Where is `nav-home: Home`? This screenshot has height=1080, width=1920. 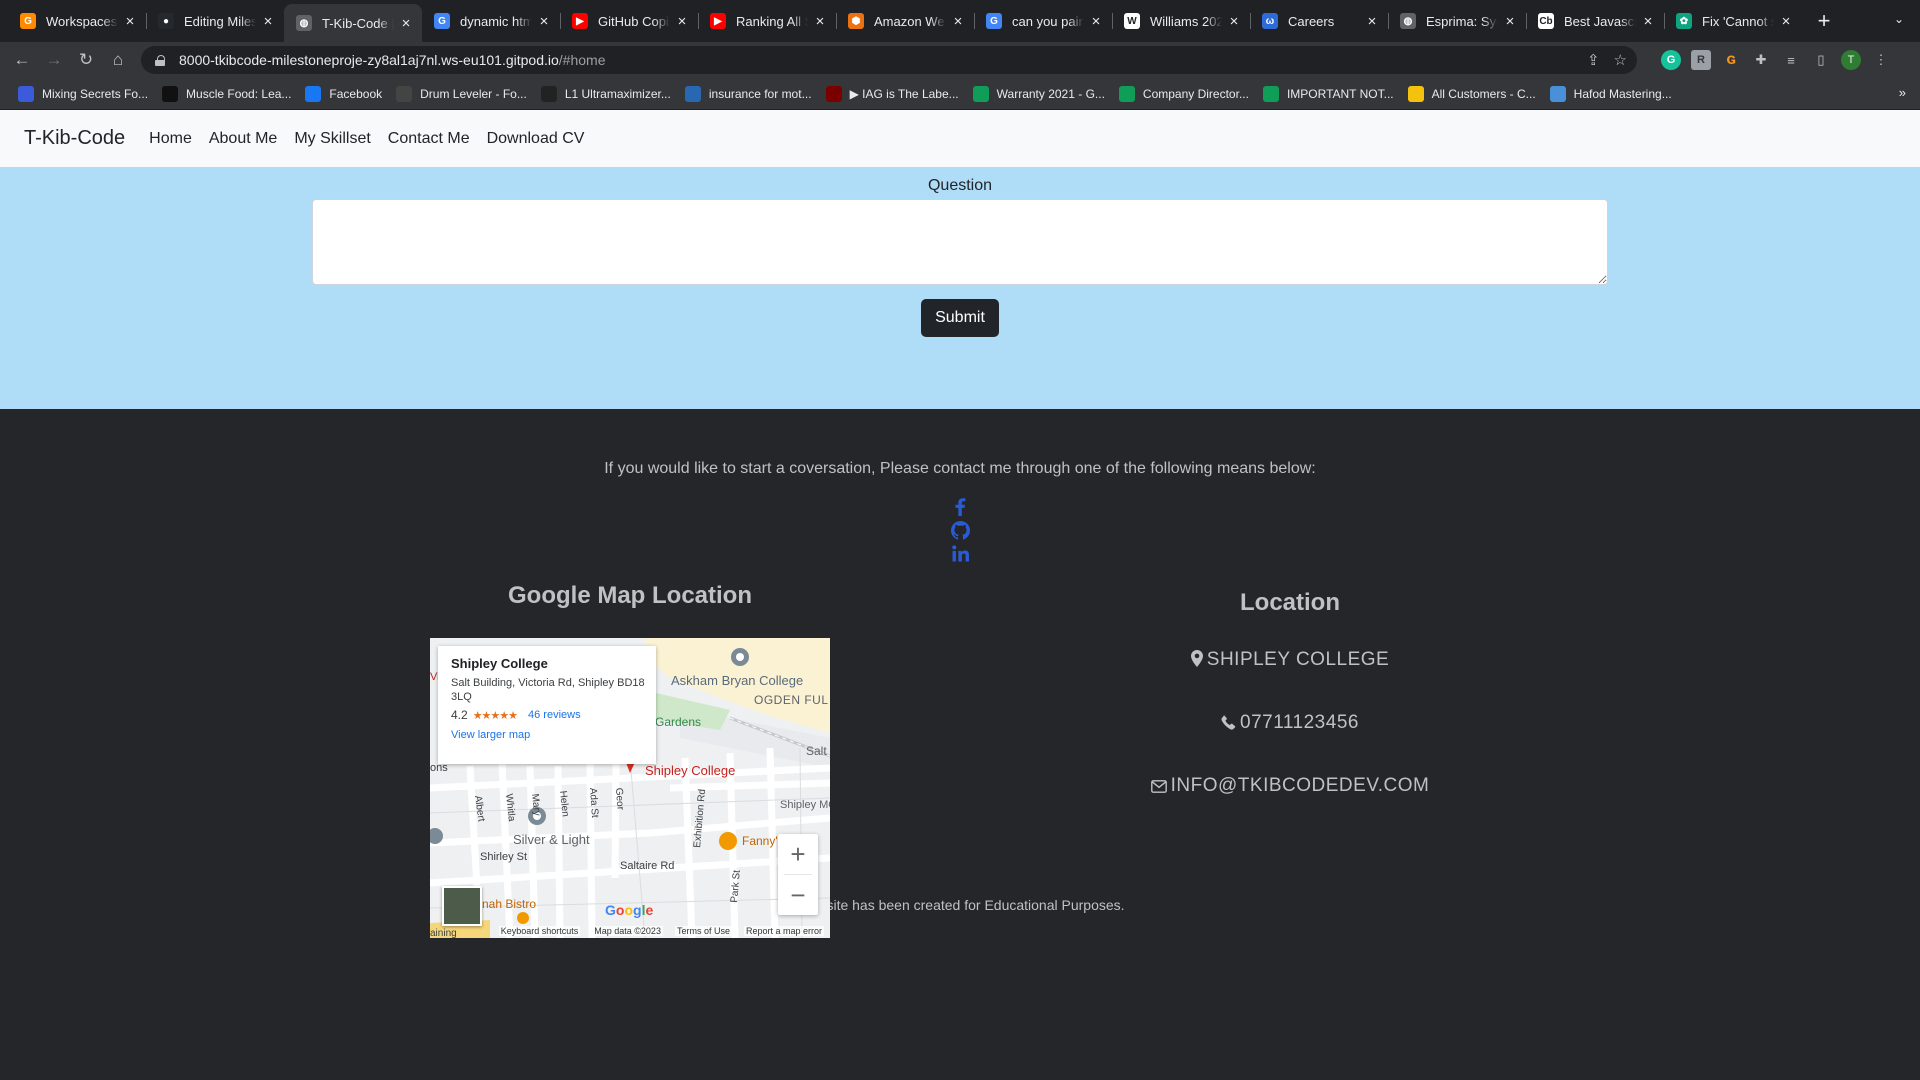 nav-home: Home is located at coordinates (170, 139).